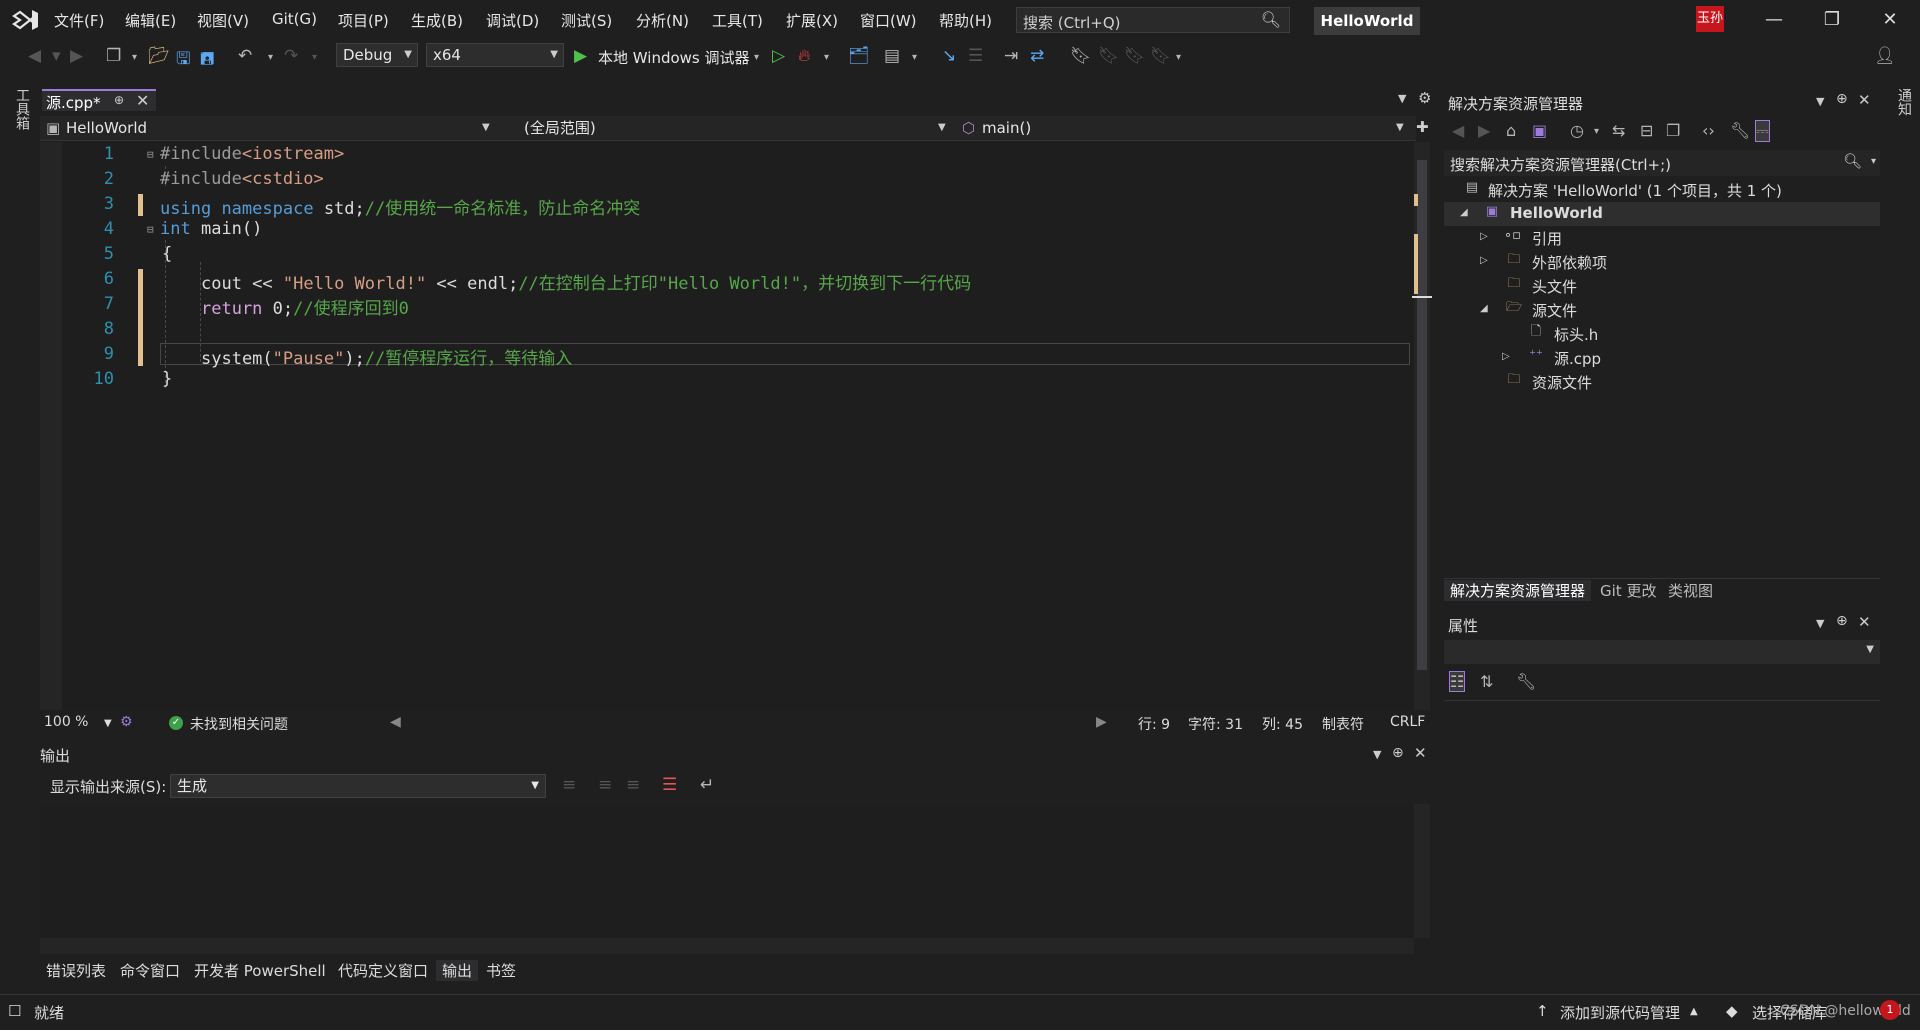  What do you see at coordinates (859, 56) in the screenshot?
I see `browse-folder-icon: 🗂︎` at bounding box center [859, 56].